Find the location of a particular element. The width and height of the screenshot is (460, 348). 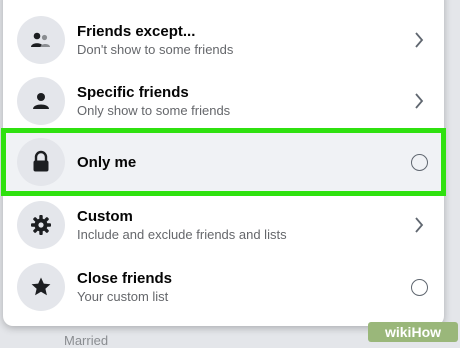

star-icon is located at coordinates (41, 287).